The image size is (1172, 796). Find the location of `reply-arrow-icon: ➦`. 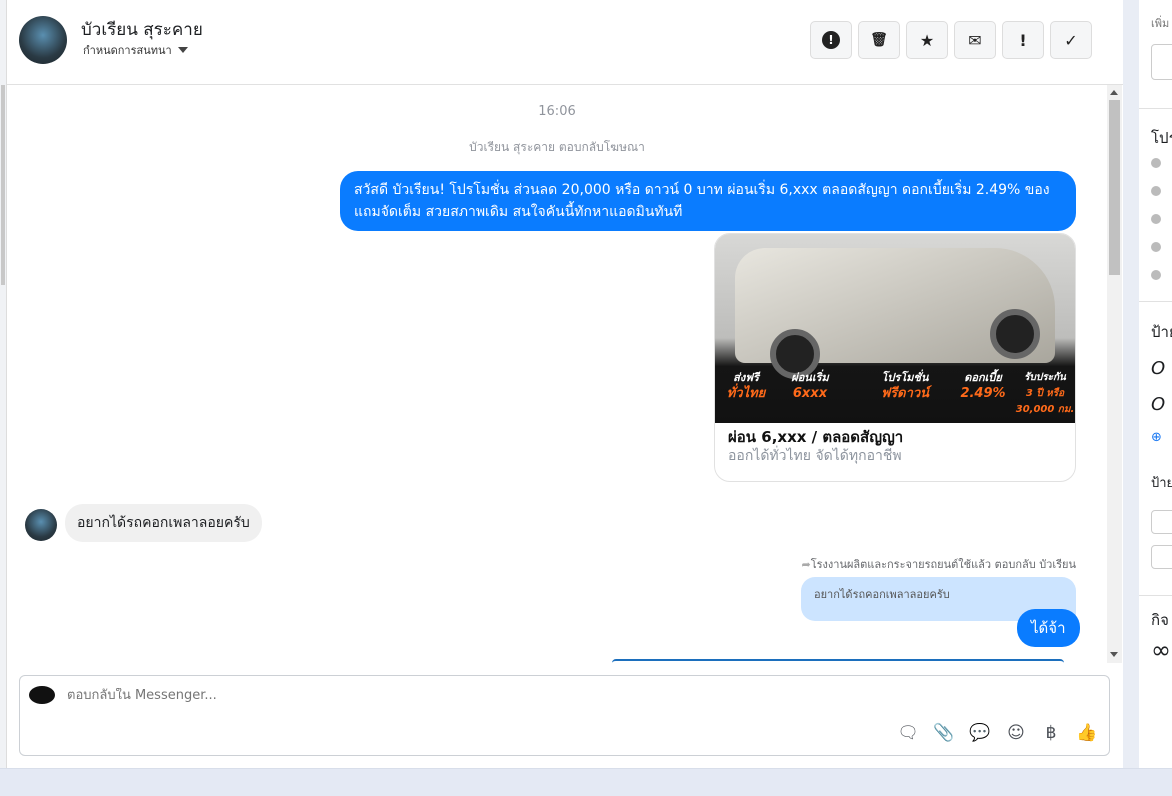

reply-arrow-icon: ➦ is located at coordinates (806, 564).